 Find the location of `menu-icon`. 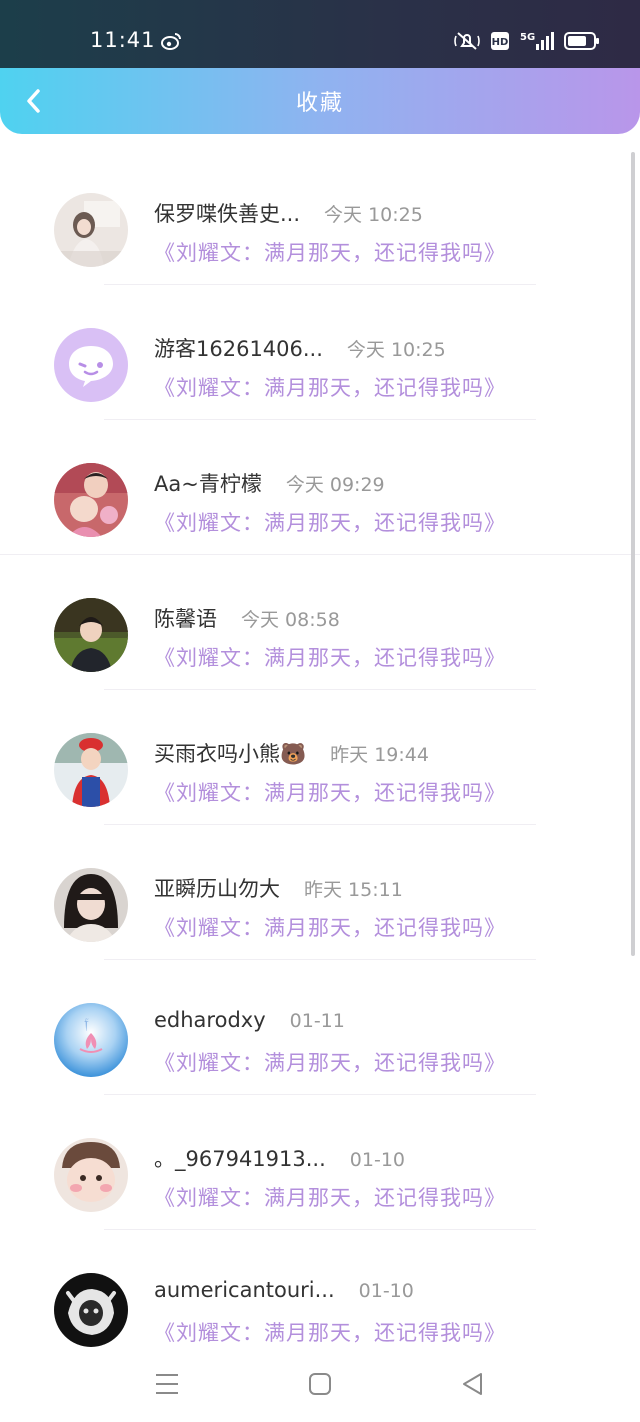

menu-icon is located at coordinates (167, 1384).